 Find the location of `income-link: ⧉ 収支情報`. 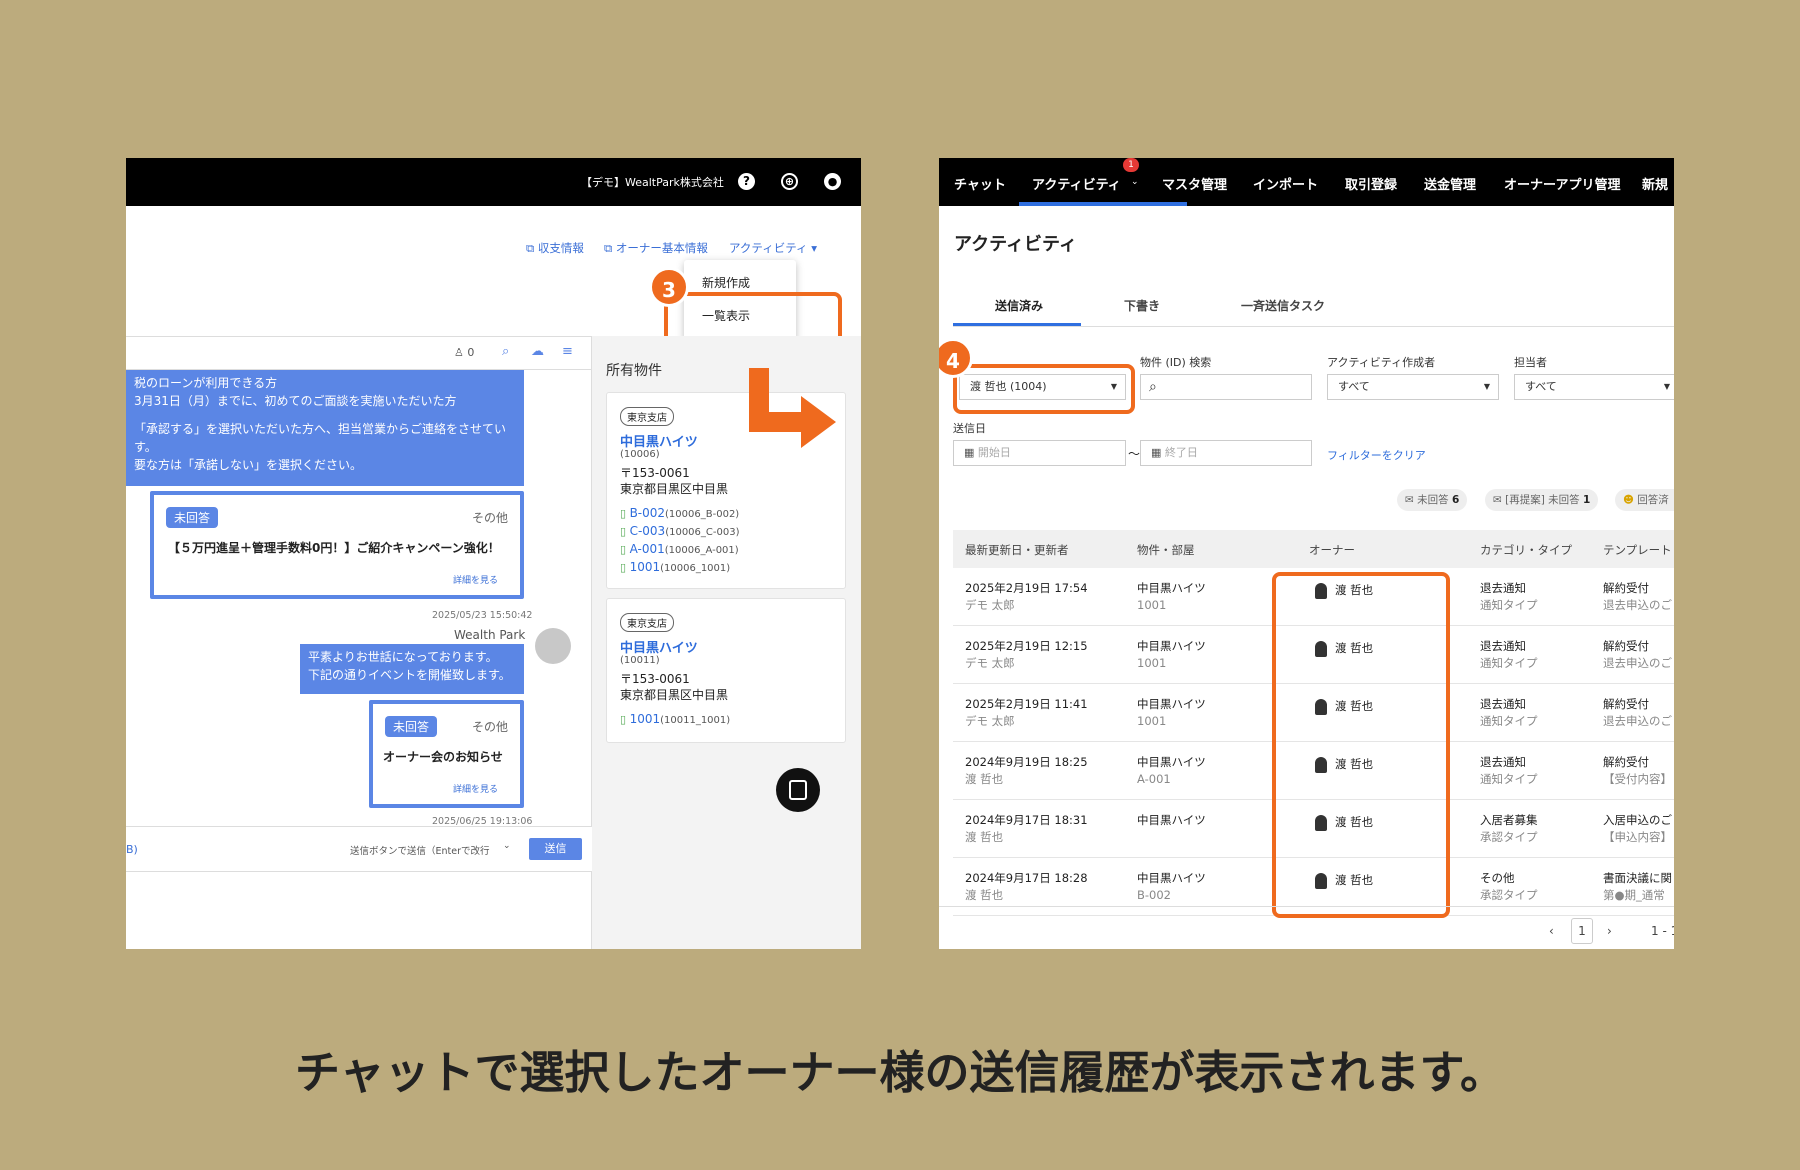

income-link: ⧉ 収支情報 is located at coordinates (555, 248).